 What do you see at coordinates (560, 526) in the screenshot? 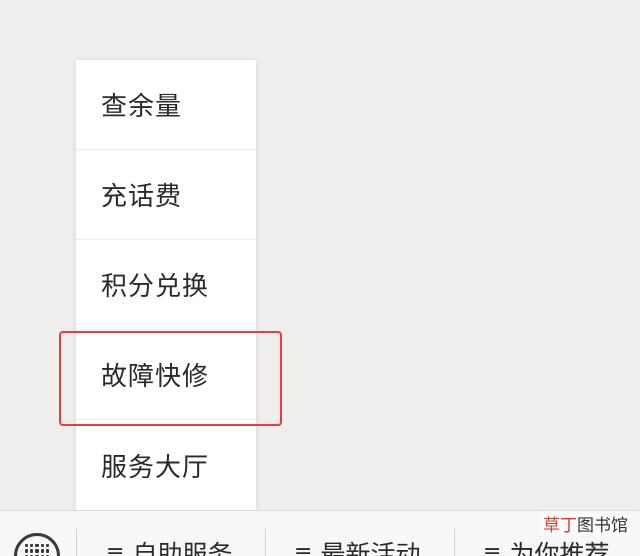
I see `watermark-accent-text: 草丁` at bounding box center [560, 526].